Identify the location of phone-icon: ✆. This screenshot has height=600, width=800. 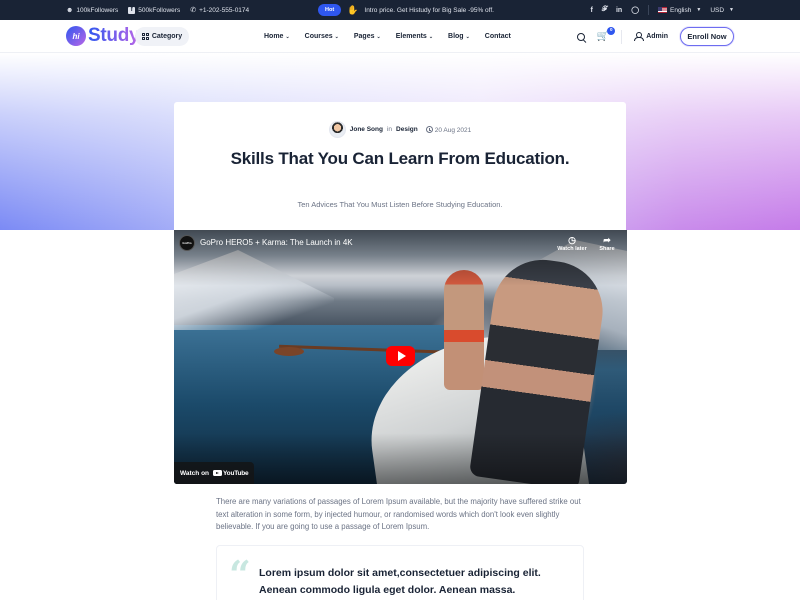
(193, 10).